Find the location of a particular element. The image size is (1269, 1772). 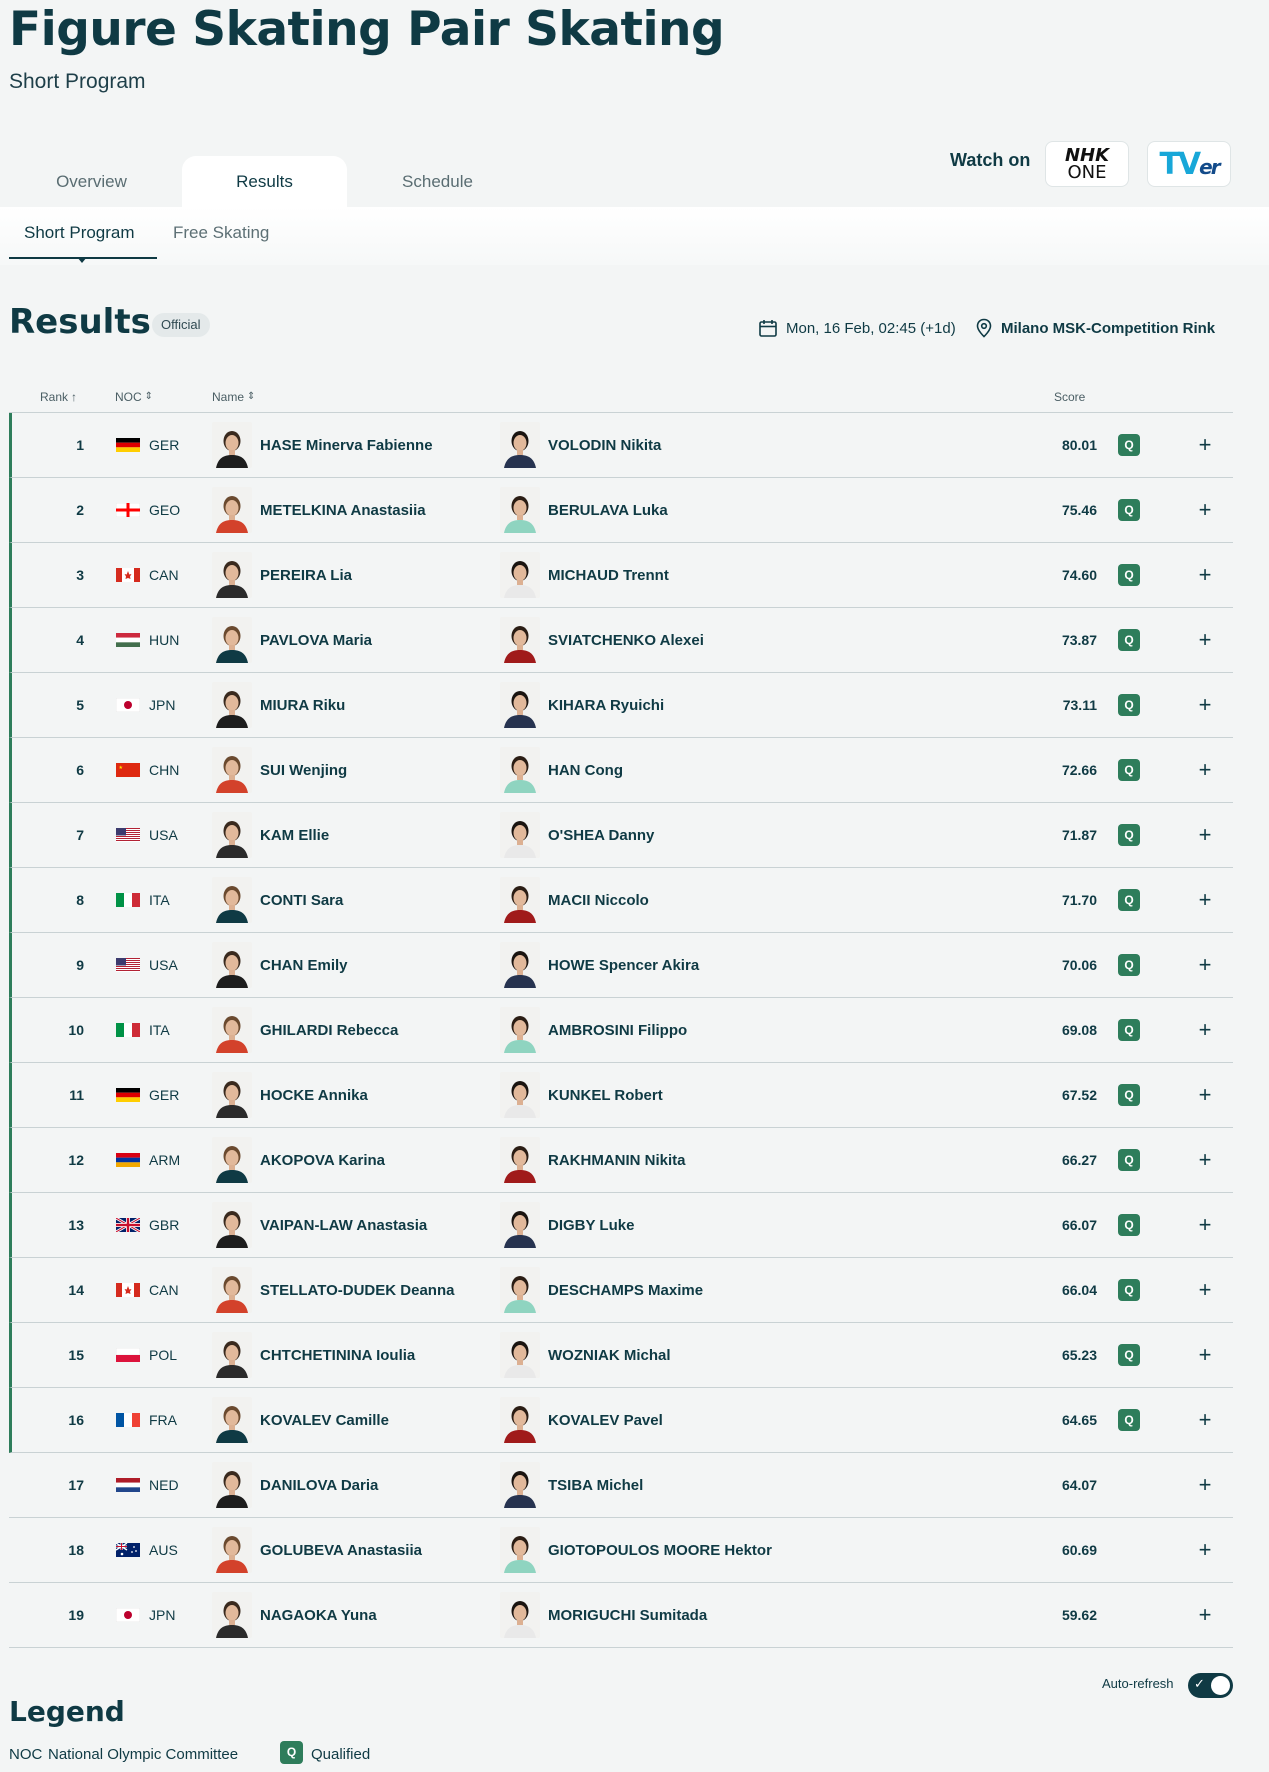

skater1-name: AKOPOVA Karina is located at coordinates (322, 1160).